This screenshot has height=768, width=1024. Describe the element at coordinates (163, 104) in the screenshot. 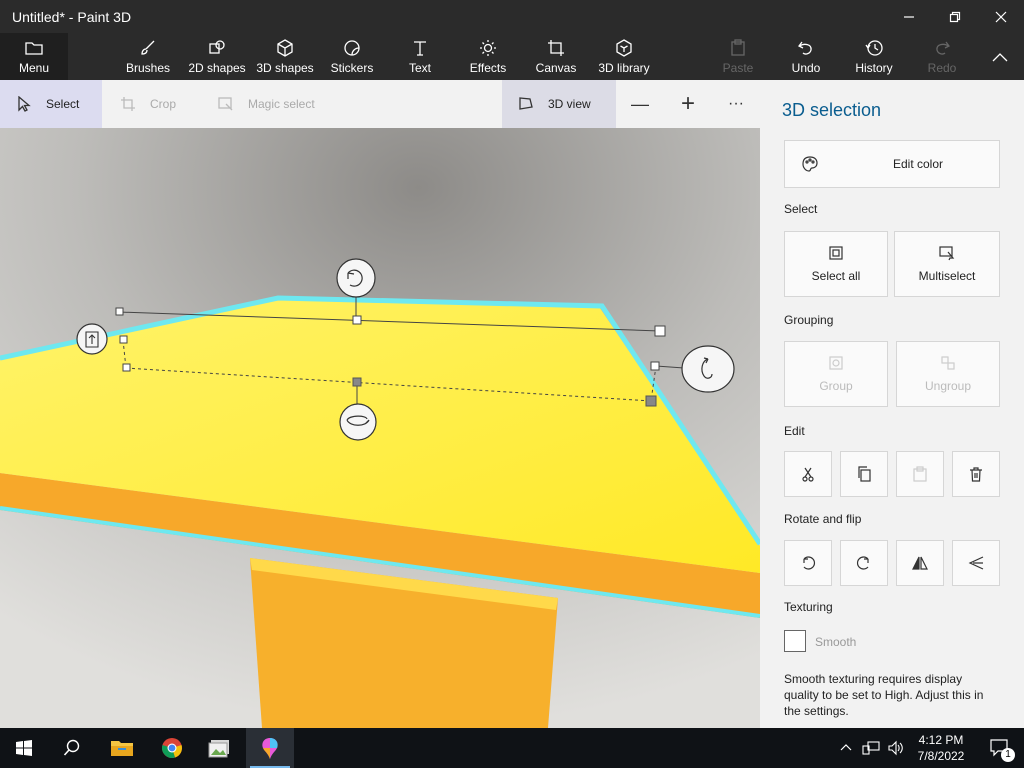

I see `crop-label: Crop` at that location.